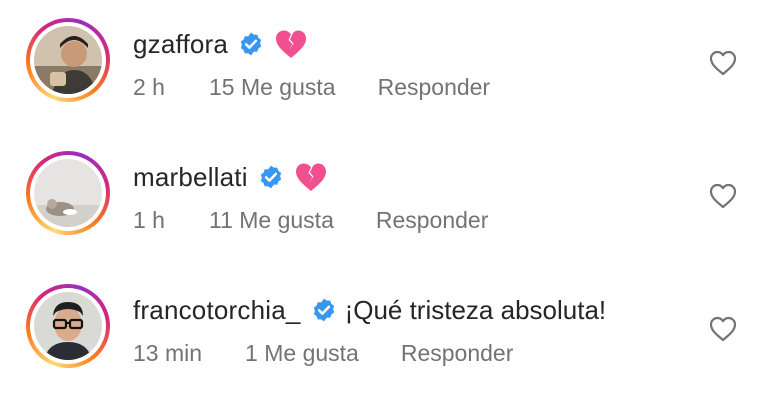 The image size is (767, 401). Describe the element at coordinates (149, 87) in the screenshot. I see `comment-timestamp: 2 h` at that location.